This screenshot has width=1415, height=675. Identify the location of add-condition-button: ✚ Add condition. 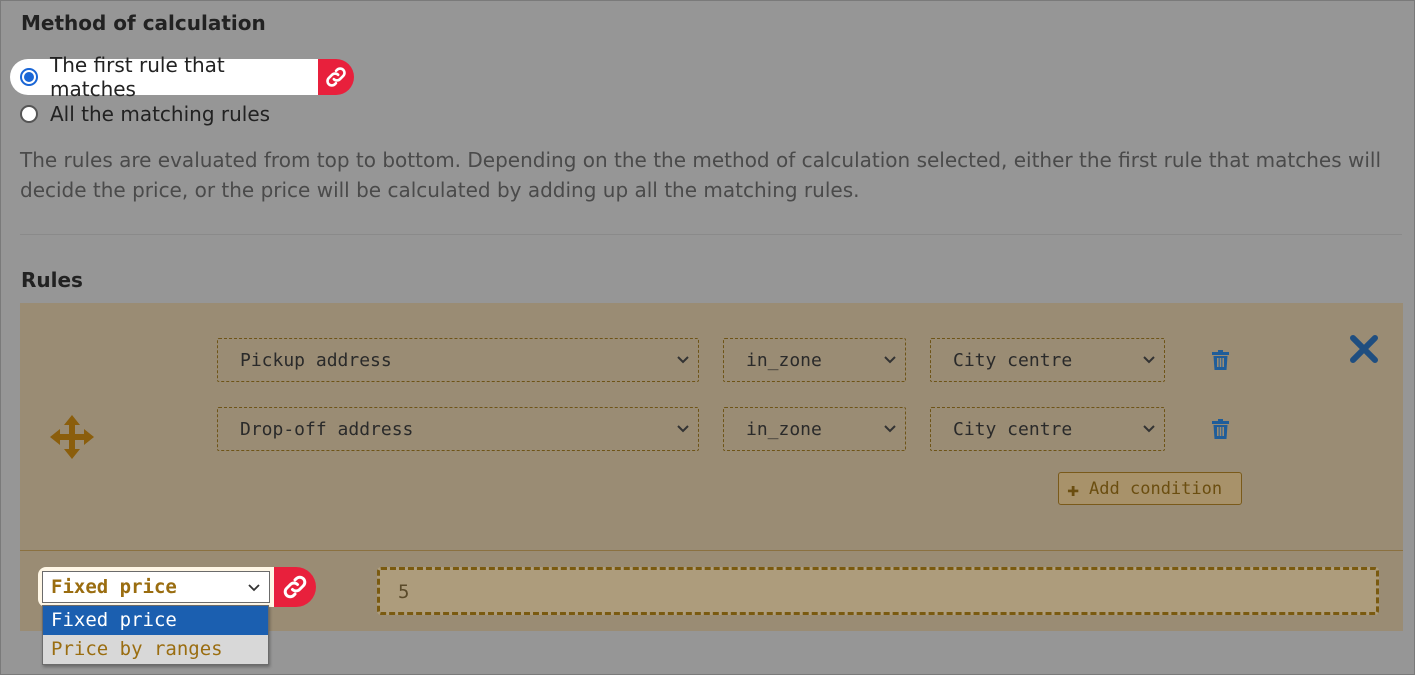
(1150, 488).